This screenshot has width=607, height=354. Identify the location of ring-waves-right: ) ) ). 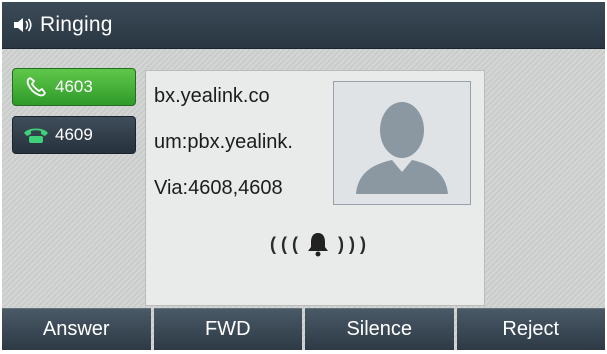
(352, 243).